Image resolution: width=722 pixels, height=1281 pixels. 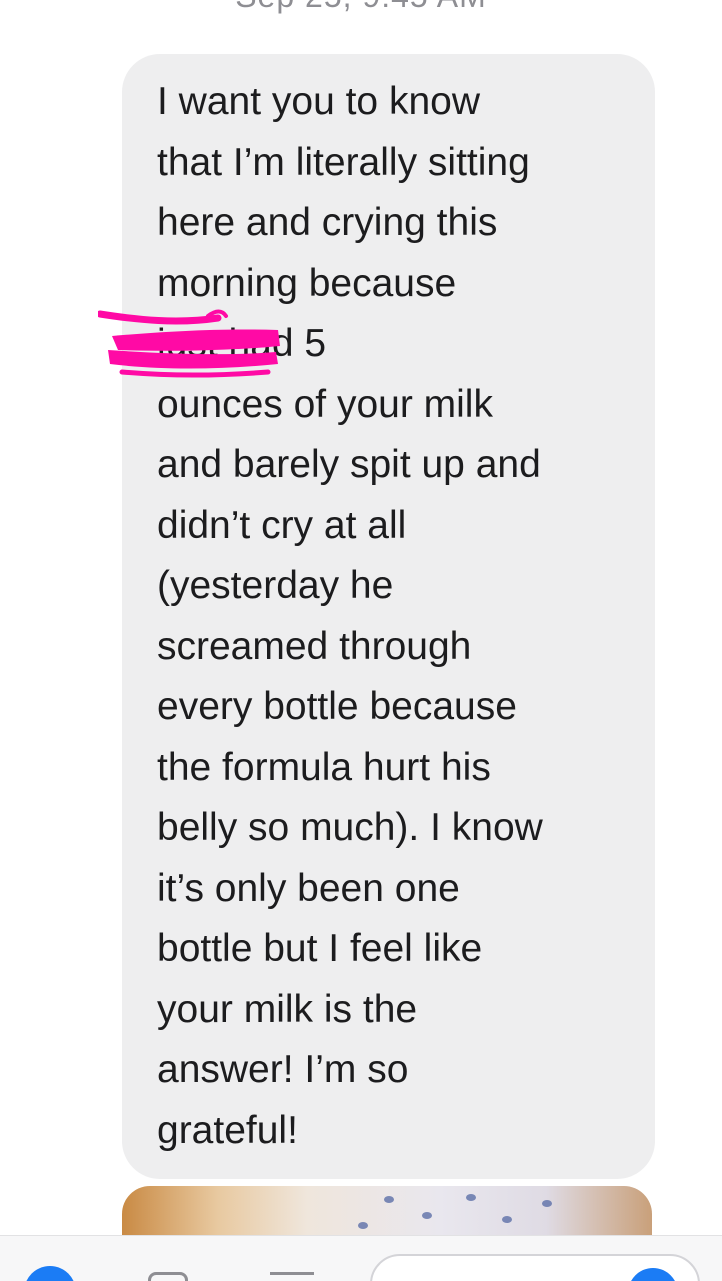 I want to click on redaction-scribble, so click(x=189, y=343).